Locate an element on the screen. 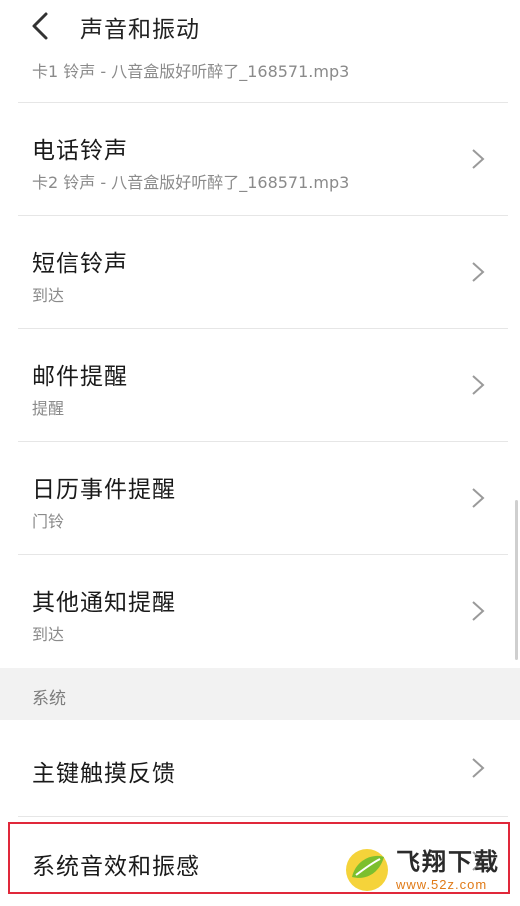  row-mail-reminder: 邮件提醒 提醒 is located at coordinates (260, 385).